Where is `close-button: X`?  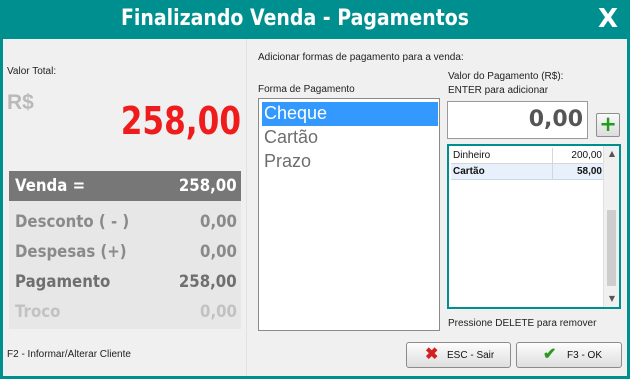
close-button: X is located at coordinates (608, 19).